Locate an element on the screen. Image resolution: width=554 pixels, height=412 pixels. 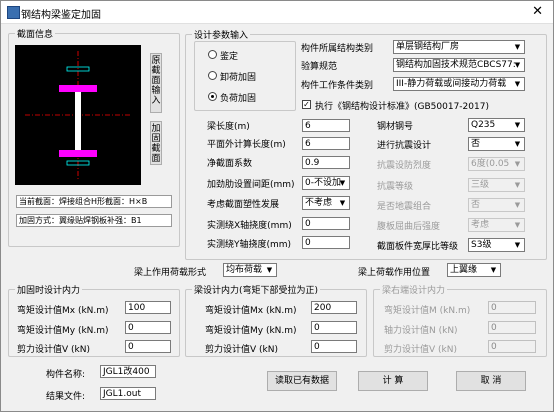
condition-label: 构件工作条件类别 is located at coordinates (337, 86).